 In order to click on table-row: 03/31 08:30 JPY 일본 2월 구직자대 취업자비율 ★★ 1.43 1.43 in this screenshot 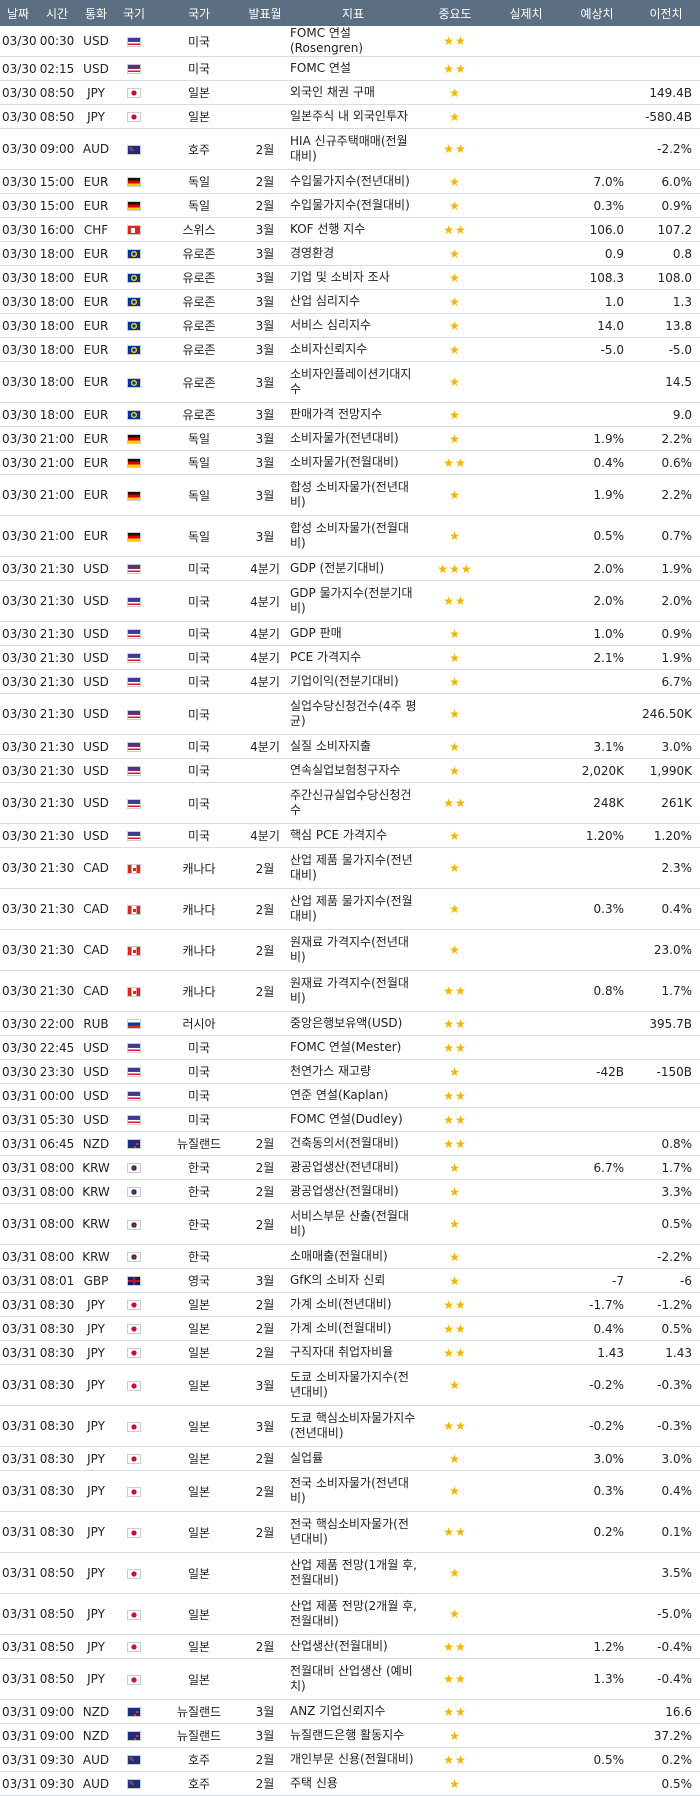, I will do `click(350, 1352)`.